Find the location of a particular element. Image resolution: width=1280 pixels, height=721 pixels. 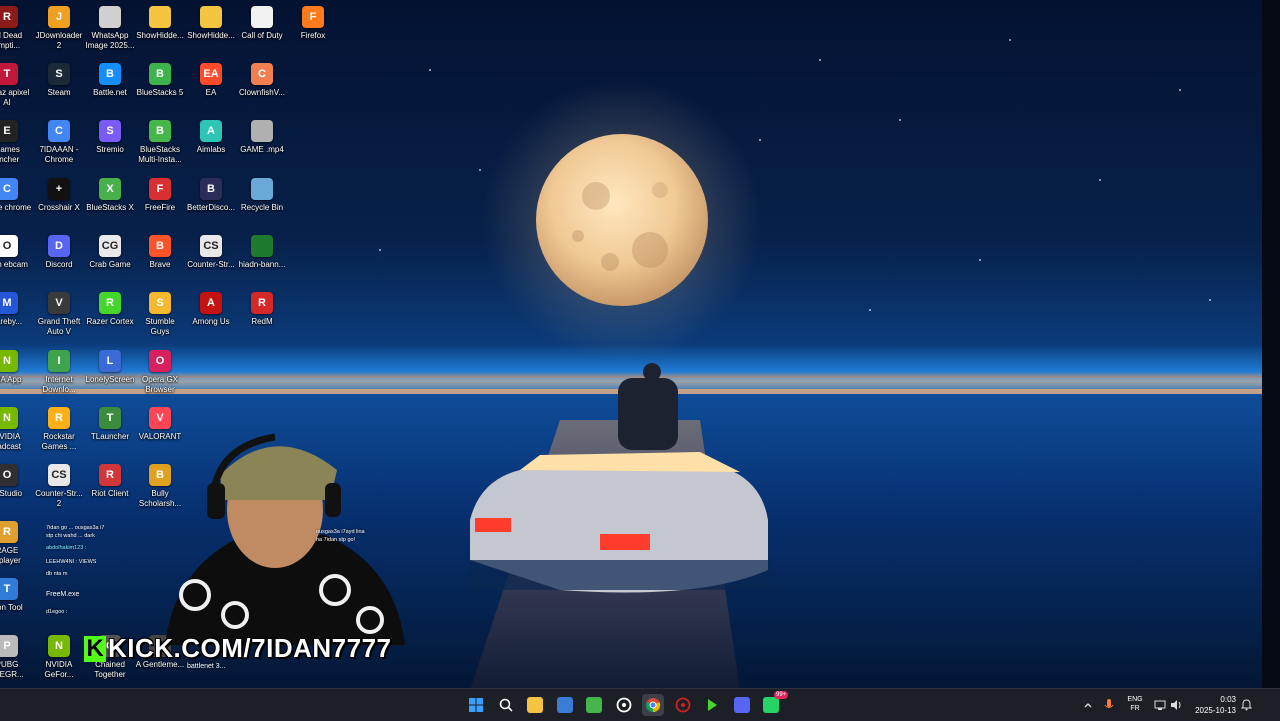

desktop-icon: S Steam is located at coordinates (59, 80).